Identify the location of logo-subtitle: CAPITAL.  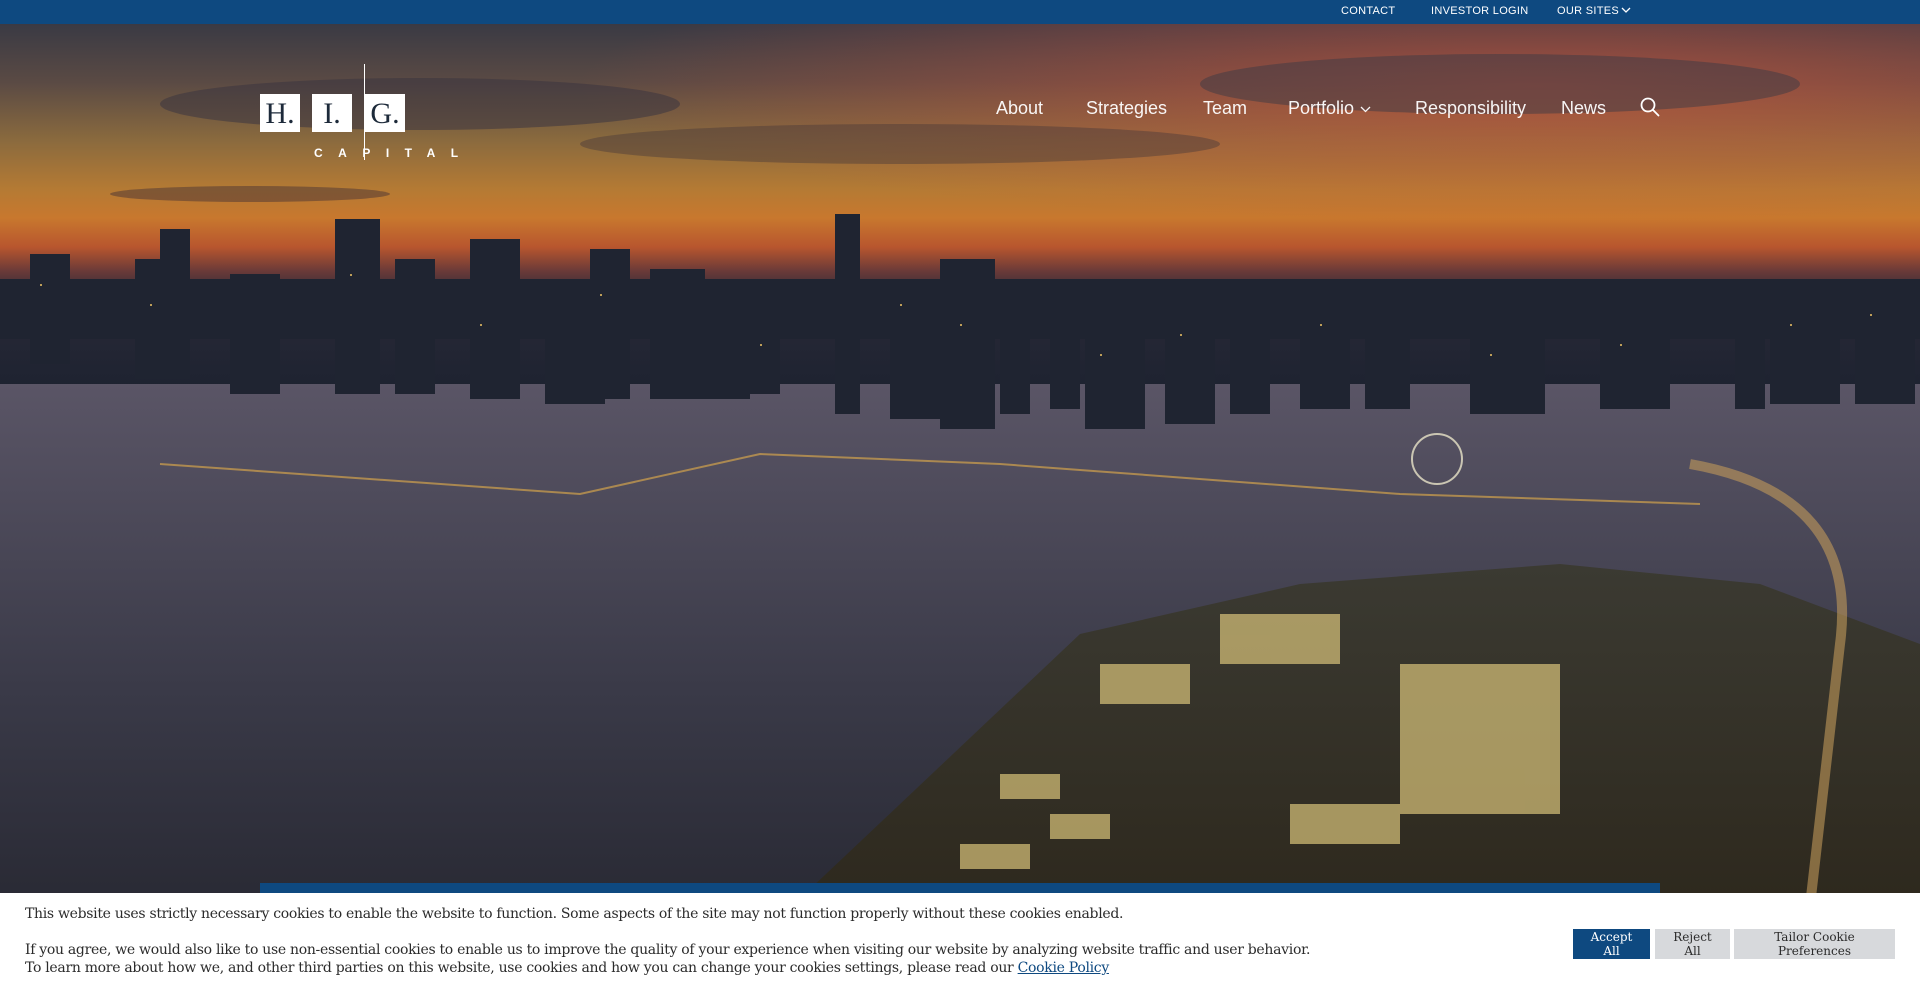
(394, 153).